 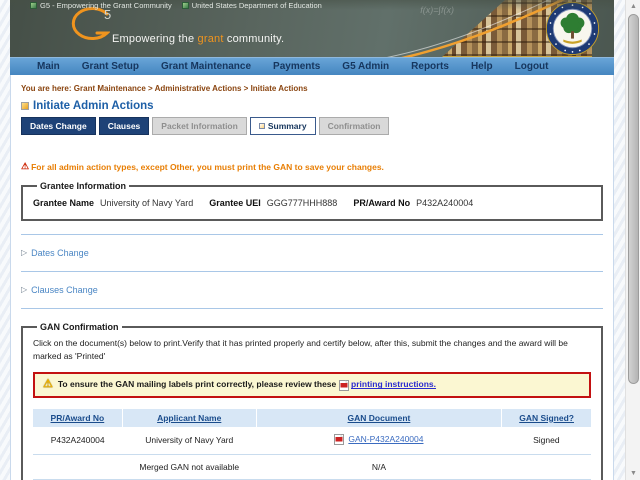 What do you see at coordinates (78, 467) in the screenshot?
I see `cell-pr-award-no` at bounding box center [78, 467].